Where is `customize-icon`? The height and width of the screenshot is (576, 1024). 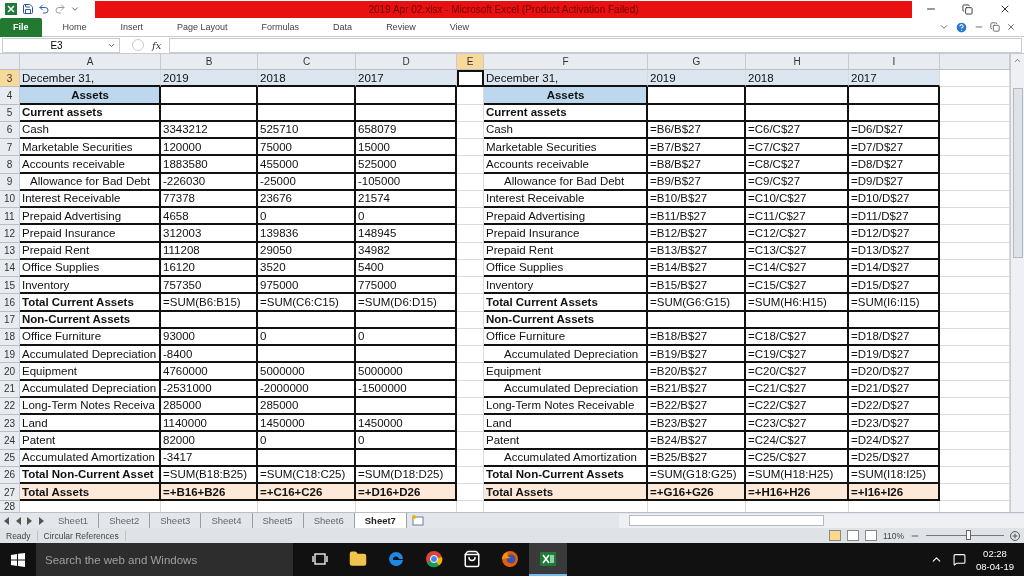
customize-icon is located at coordinates (75, 9).